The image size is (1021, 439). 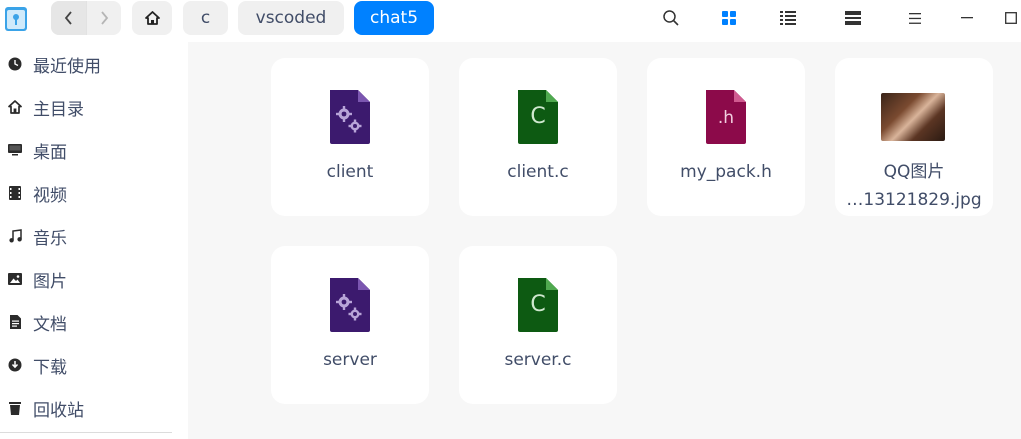 I want to click on grid-view-icon, so click(x=729, y=18).